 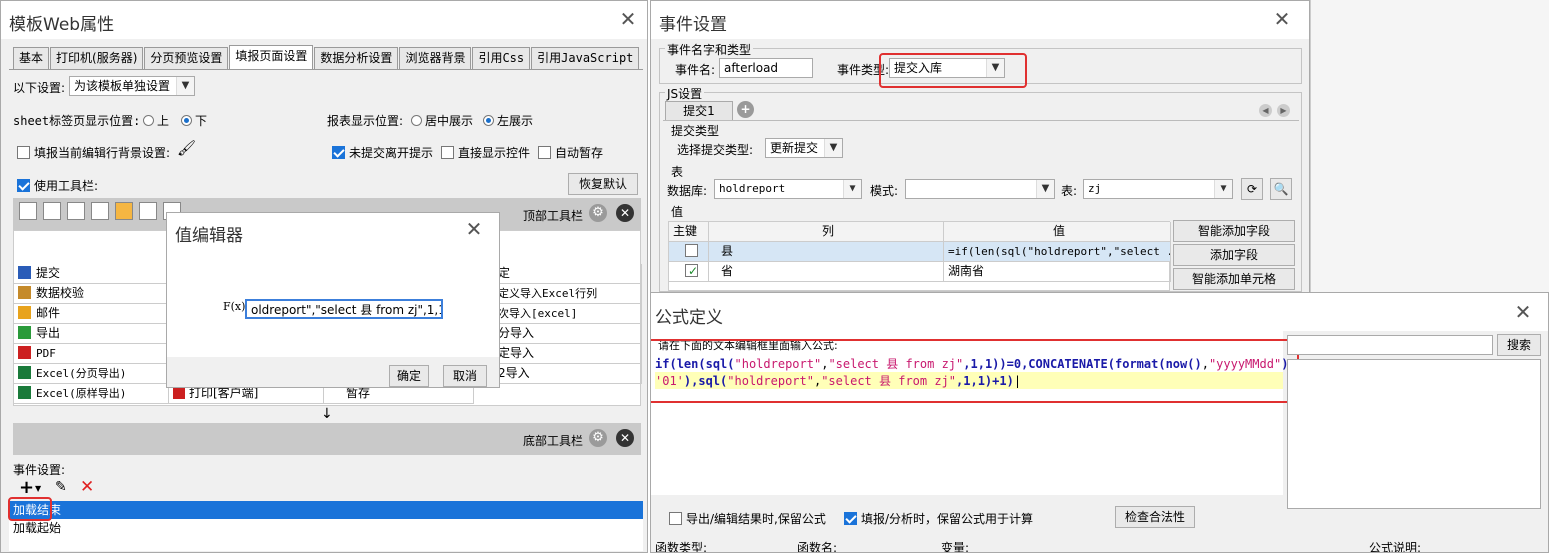 What do you see at coordinates (1265, 110) in the screenshot?
I see `prev-icon: ◀` at bounding box center [1265, 110].